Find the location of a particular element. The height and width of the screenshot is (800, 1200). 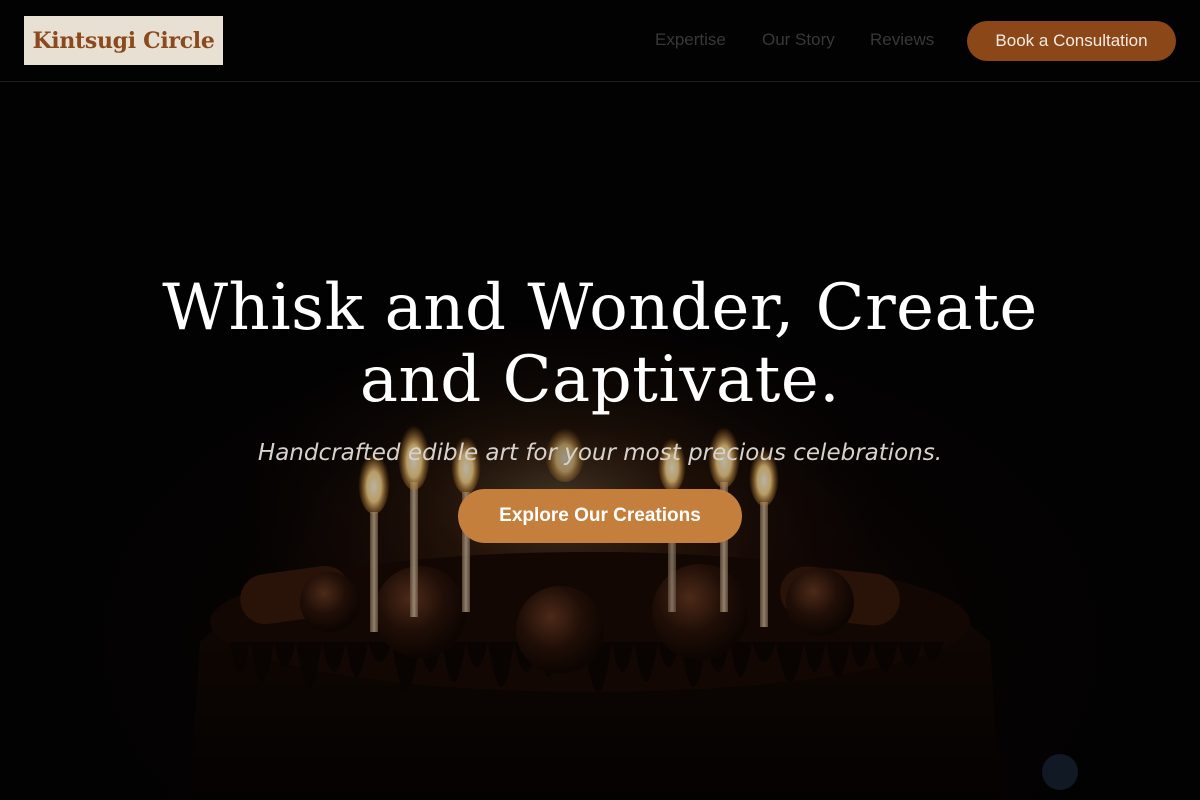

logo: Kintsugi Circle is located at coordinates (123, 40).